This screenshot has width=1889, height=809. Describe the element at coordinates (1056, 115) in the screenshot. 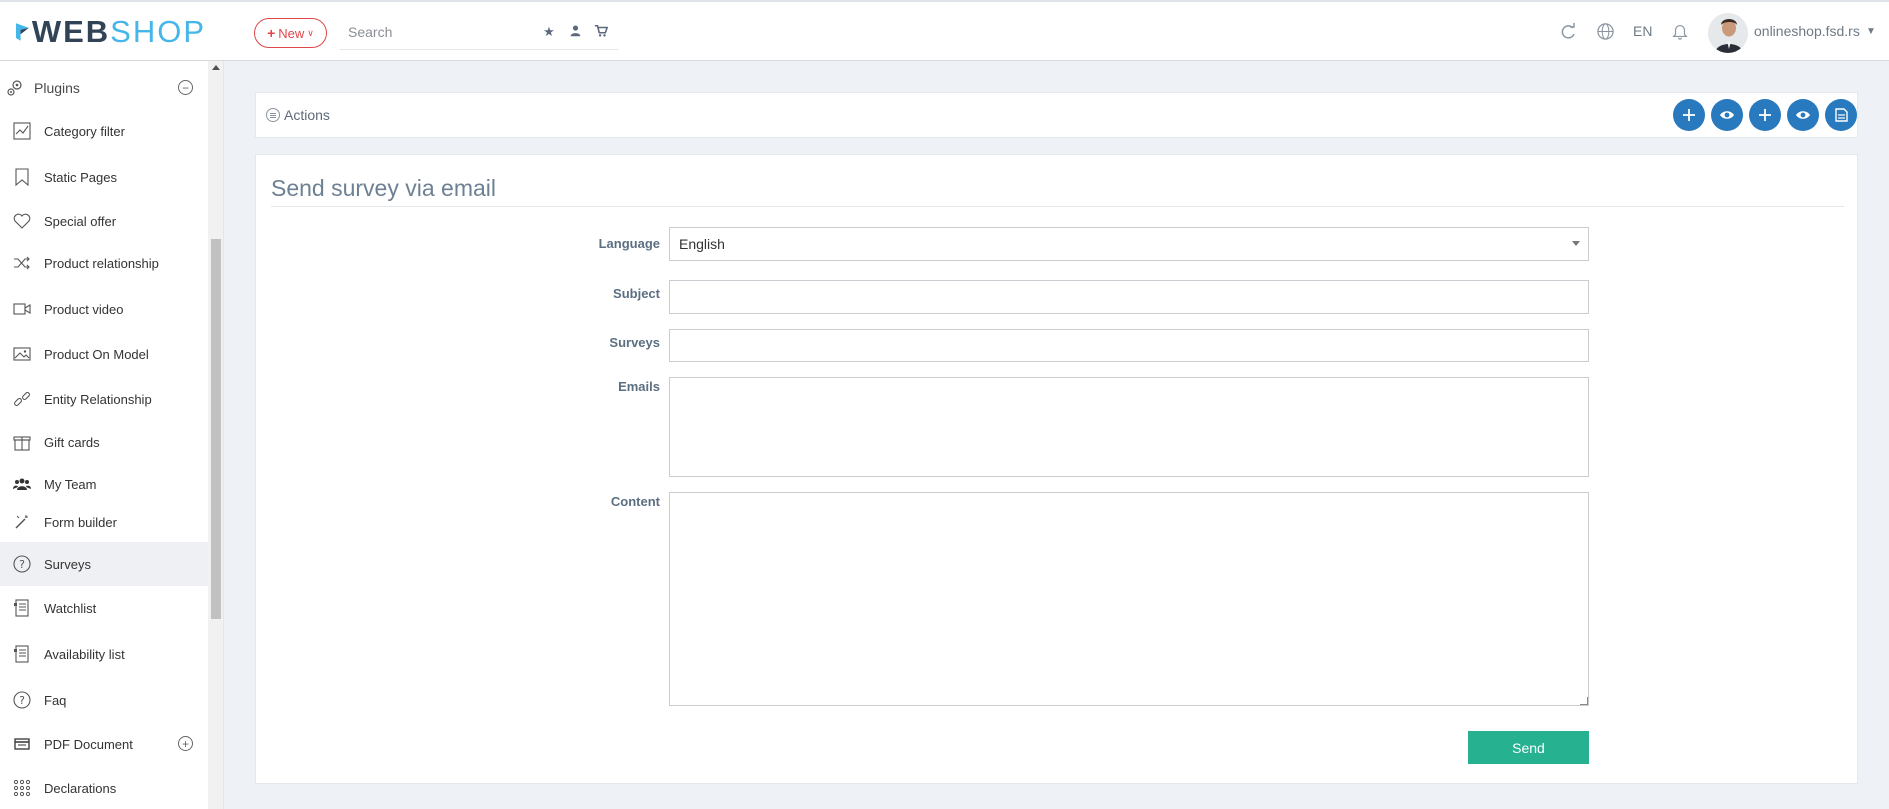

I see `actions-bar: Actions` at that location.